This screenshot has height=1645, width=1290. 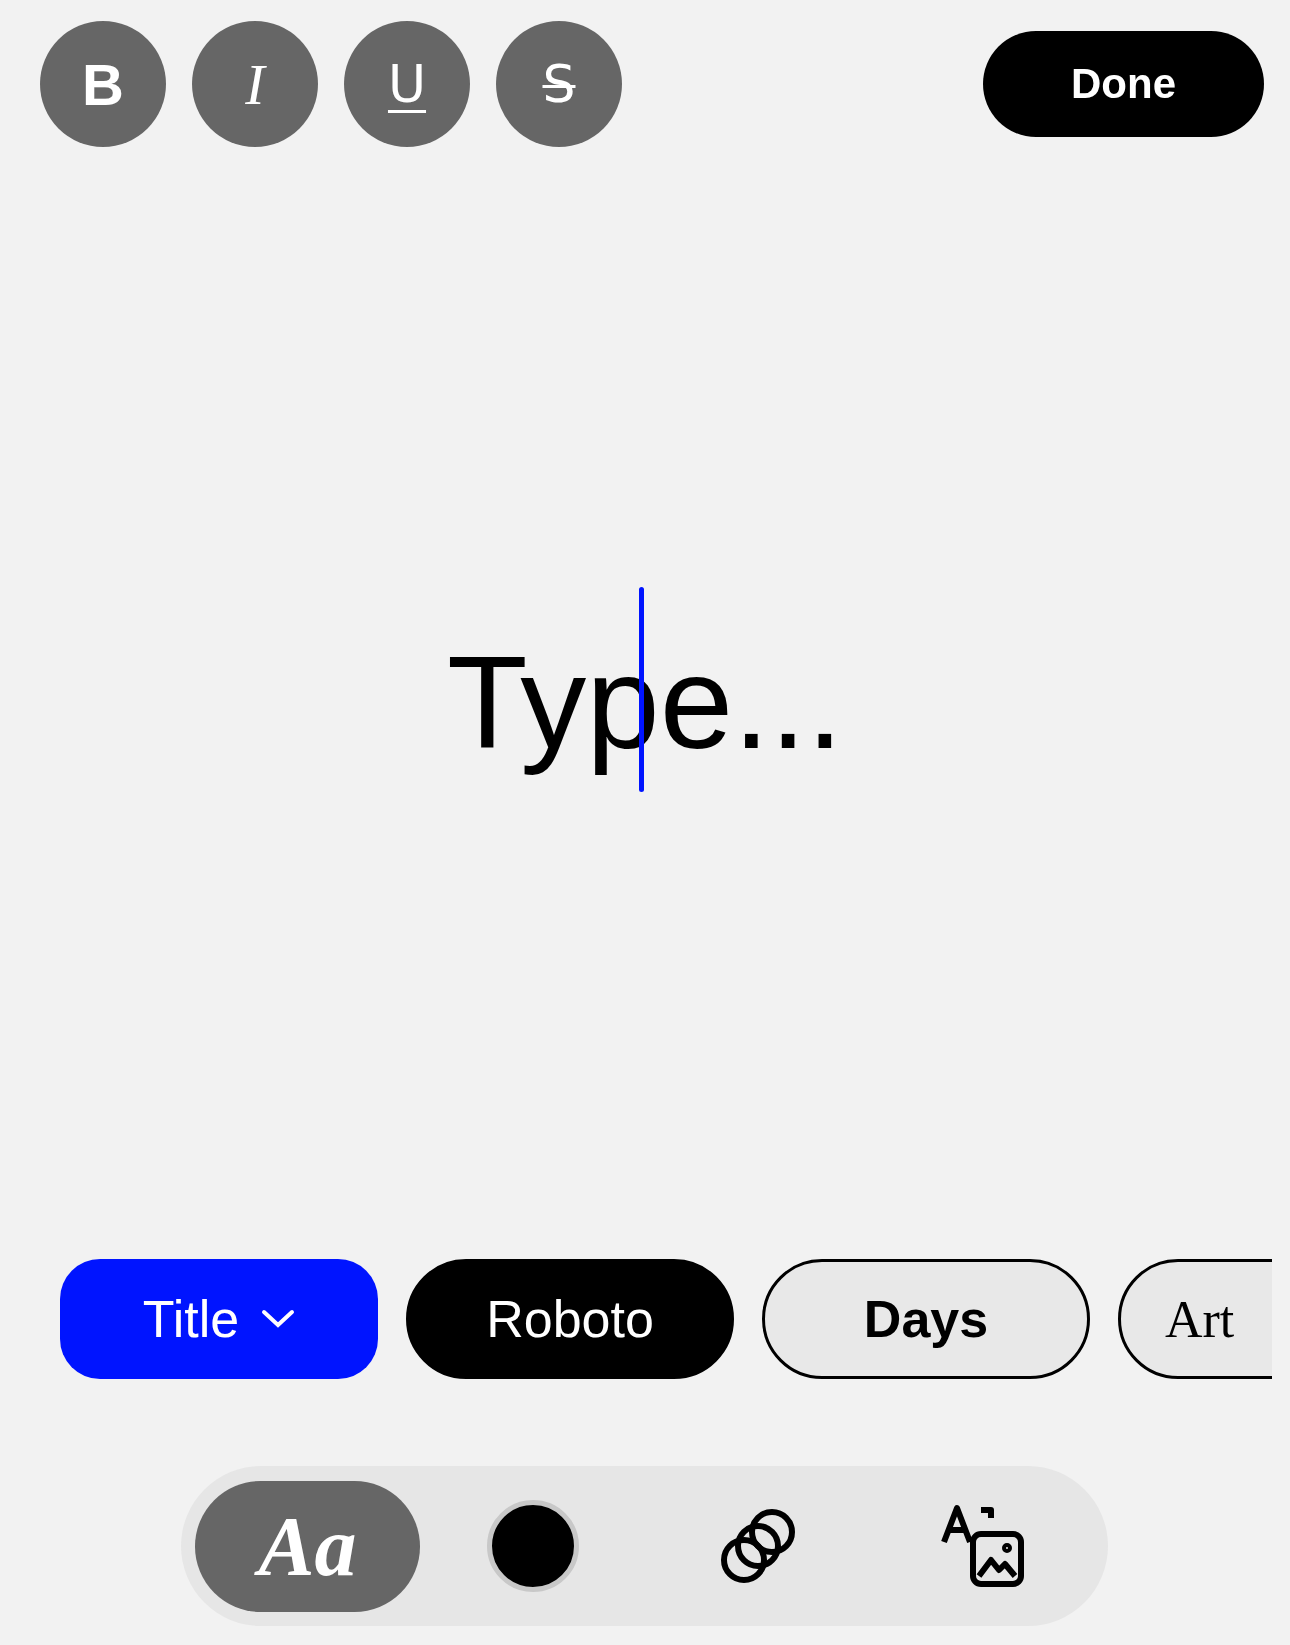 I want to click on italic-button: I, so click(x=255, y=84).